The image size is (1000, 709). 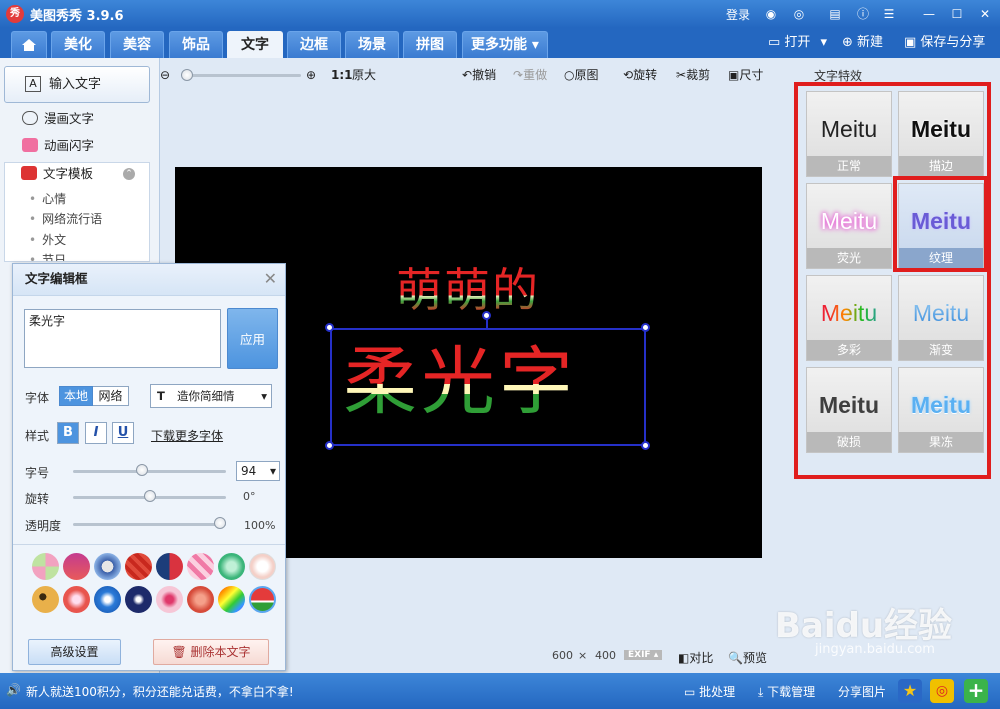 I want to click on compare-button: ◧对比, so click(x=695, y=657).